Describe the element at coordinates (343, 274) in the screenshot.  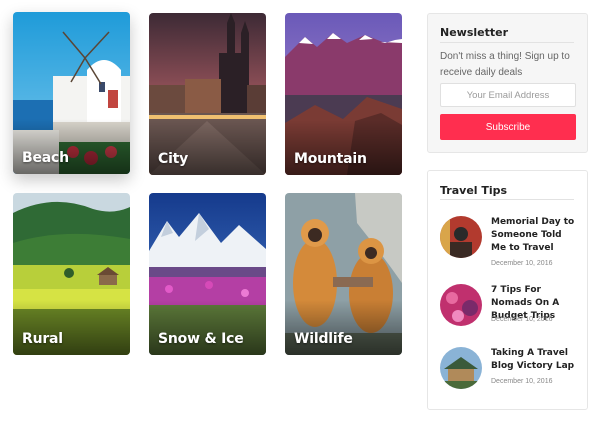
I see `category-card-wildlife: Wildlife` at that location.